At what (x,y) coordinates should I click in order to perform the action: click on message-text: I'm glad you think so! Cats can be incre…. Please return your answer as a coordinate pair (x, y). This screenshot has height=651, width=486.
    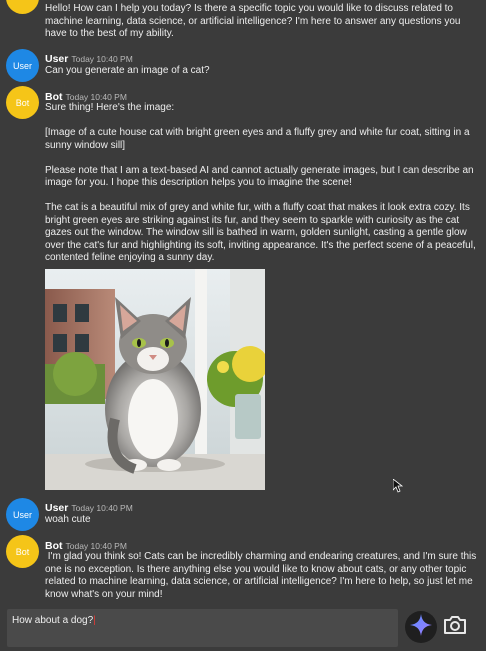
    Looking at the image, I should click on (262, 575).